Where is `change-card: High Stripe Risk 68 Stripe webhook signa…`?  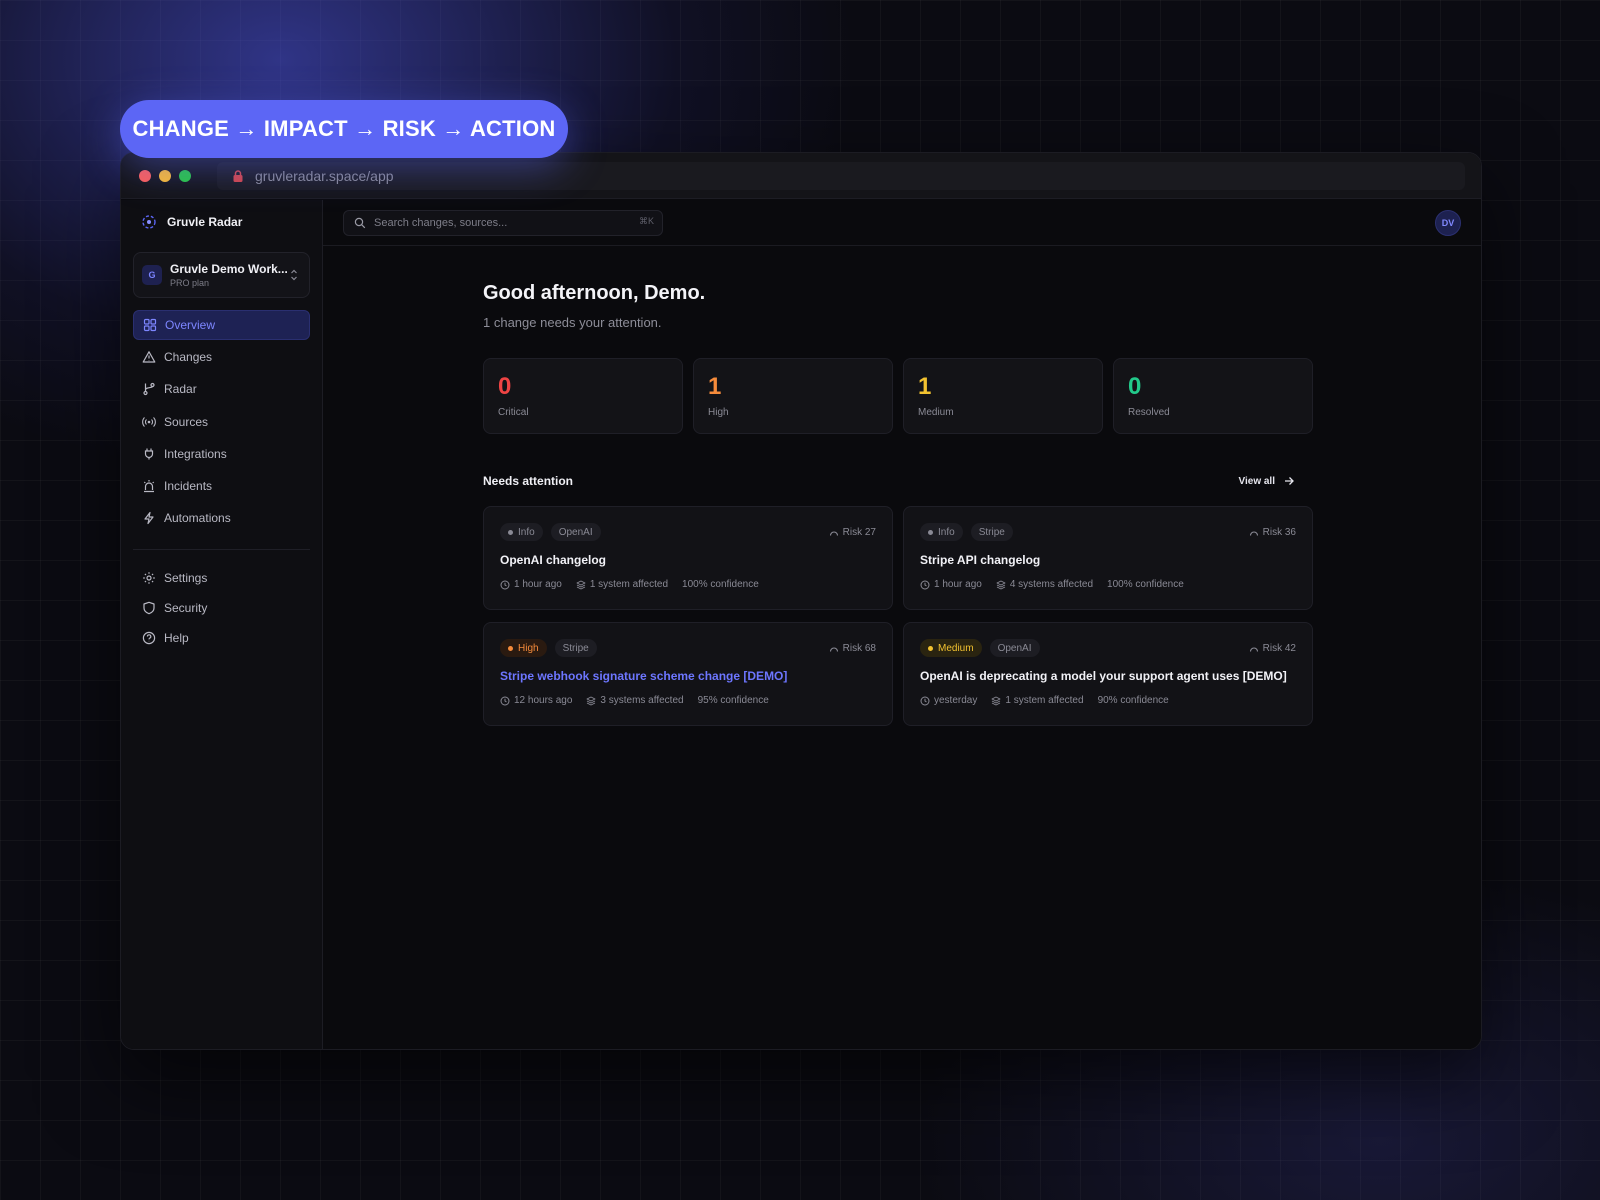
change-card: High Stripe Risk 68 Stripe webhook signa… is located at coordinates (688, 674).